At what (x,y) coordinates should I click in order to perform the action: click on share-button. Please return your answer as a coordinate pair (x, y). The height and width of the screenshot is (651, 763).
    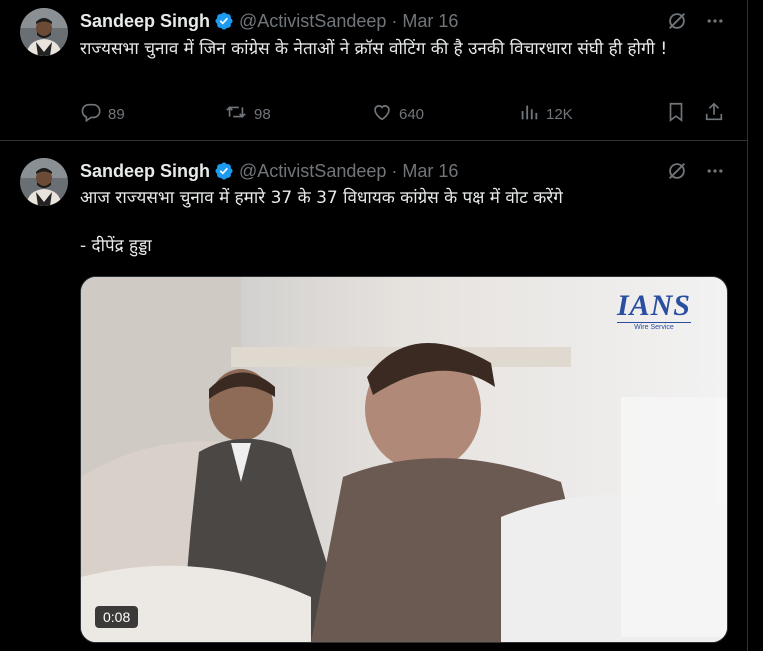
    Looking at the image, I should click on (714, 114).